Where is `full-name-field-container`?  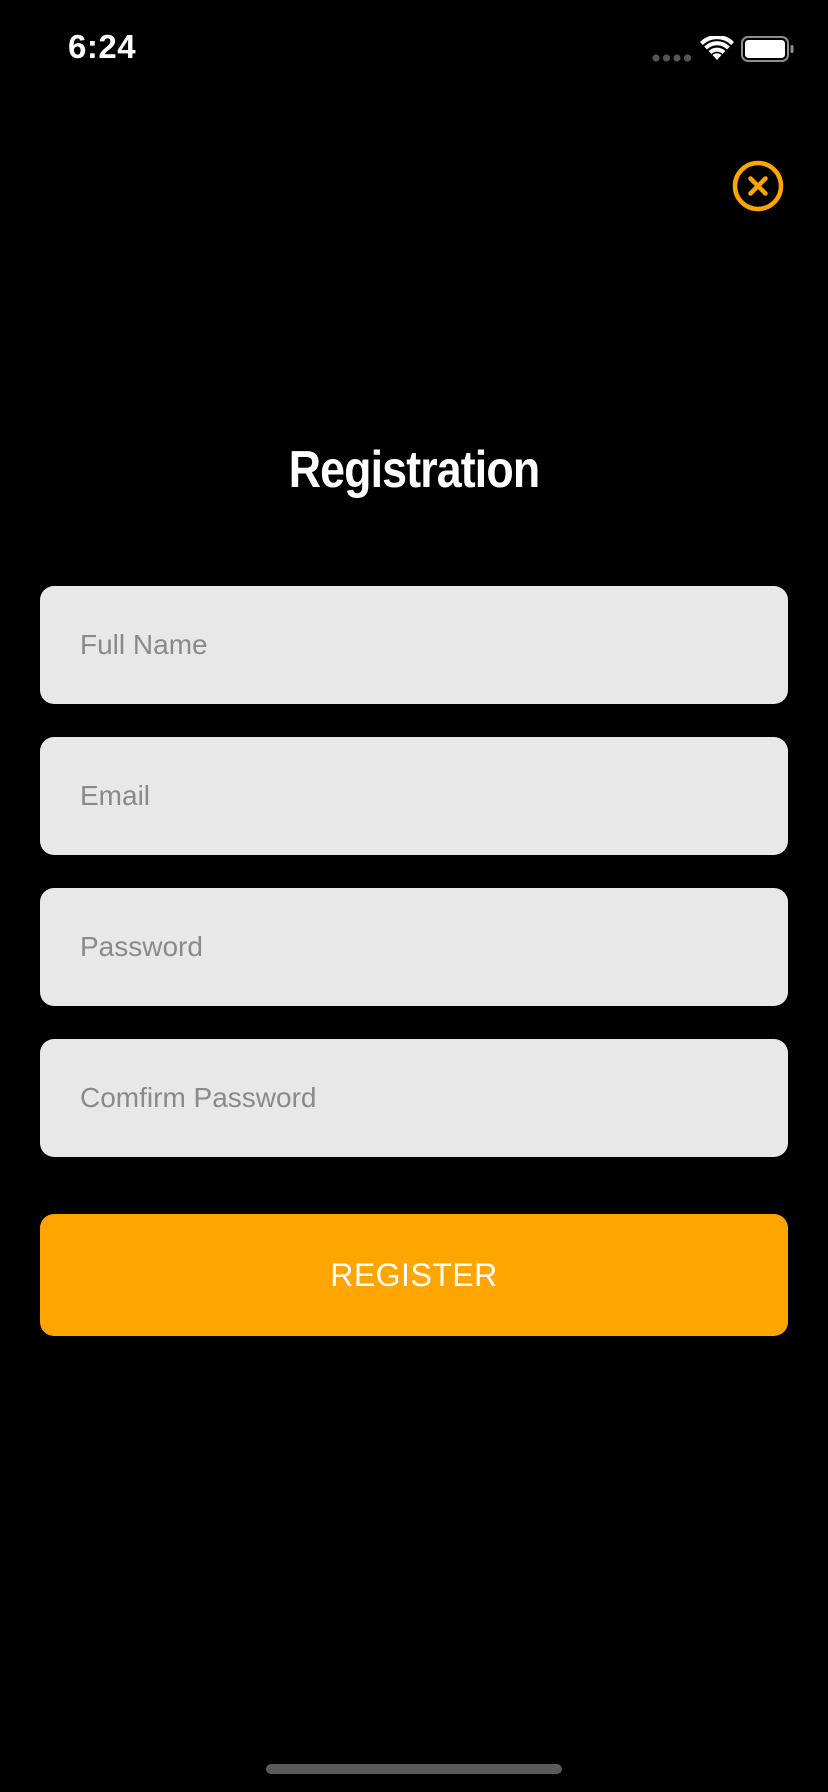 full-name-field-container is located at coordinates (414, 645).